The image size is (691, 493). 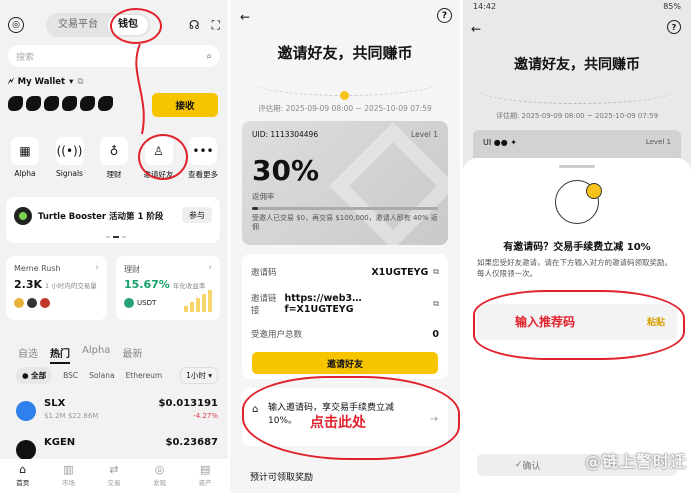 I want to click on invite-code-label: 邀请码, so click(x=264, y=273).